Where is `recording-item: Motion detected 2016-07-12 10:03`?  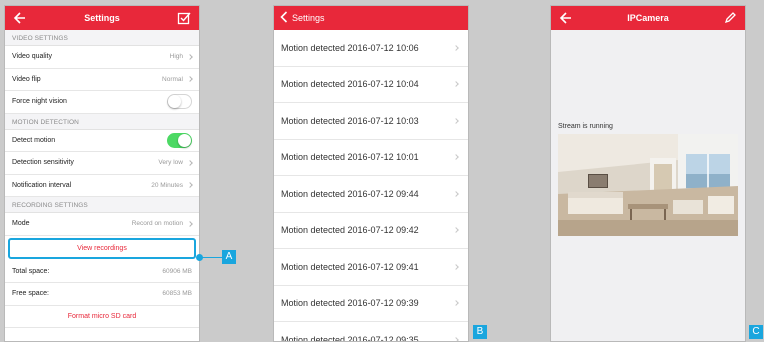 recording-item: Motion detected 2016-07-12 10:03 is located at coordinates (371, 121).